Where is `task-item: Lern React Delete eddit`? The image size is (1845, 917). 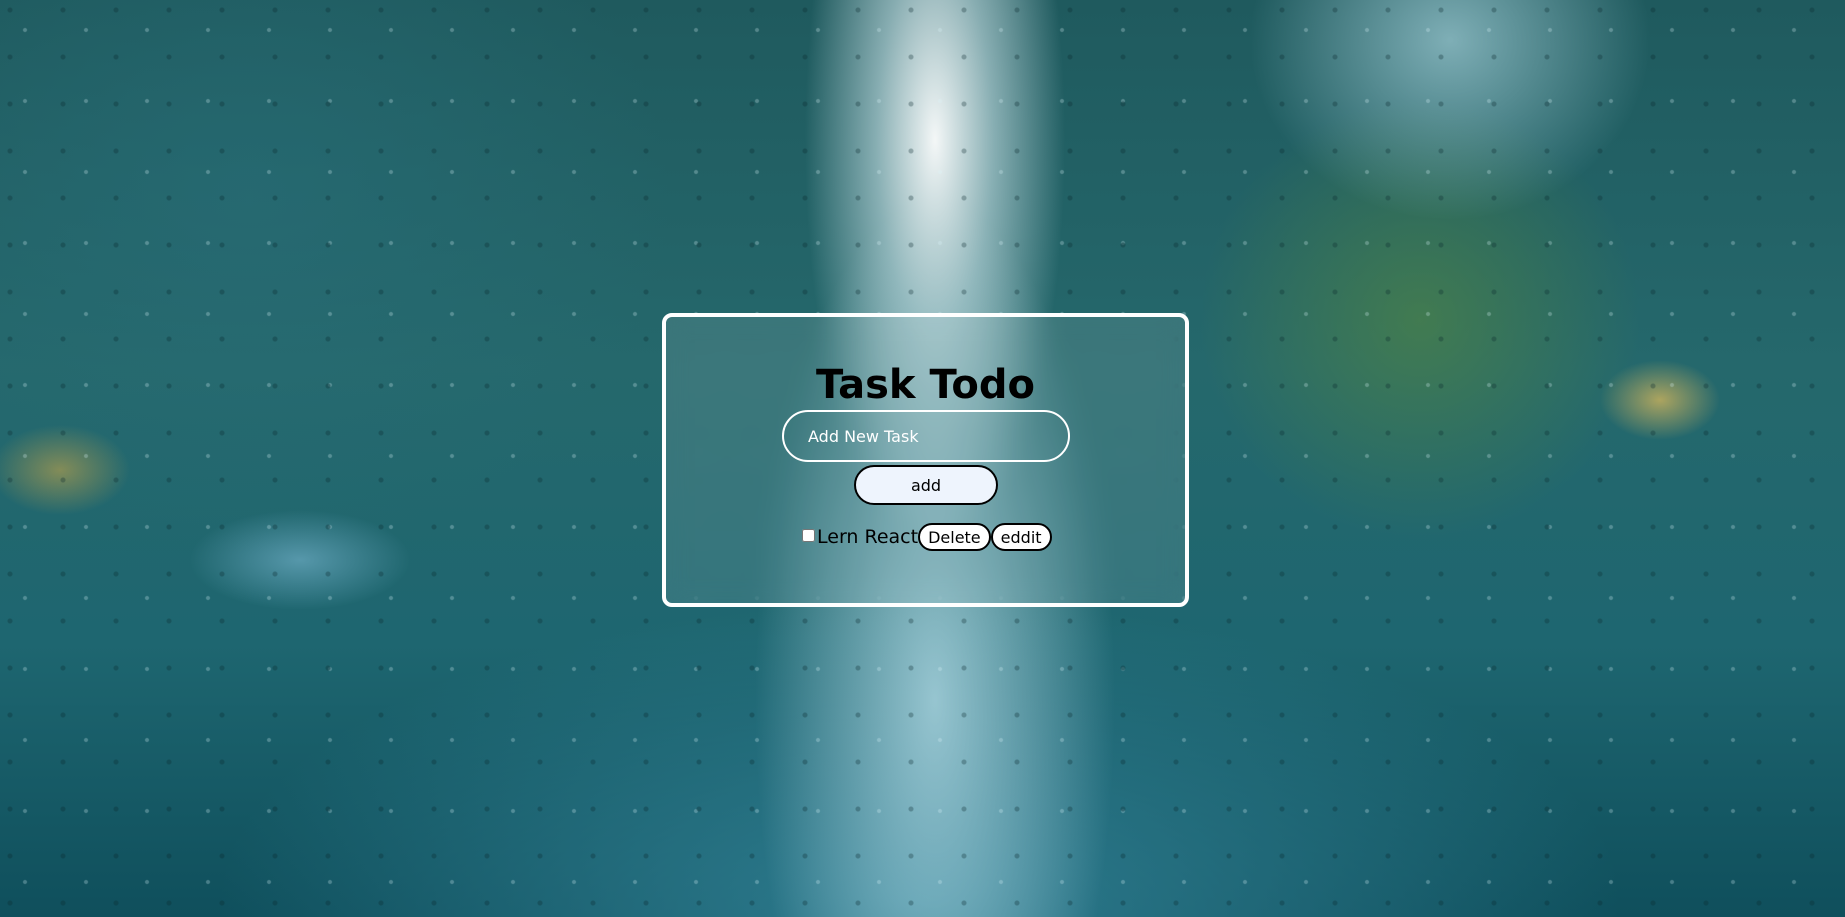
task-item: Lern React Delete eddit is located at coordinates (927, 537).